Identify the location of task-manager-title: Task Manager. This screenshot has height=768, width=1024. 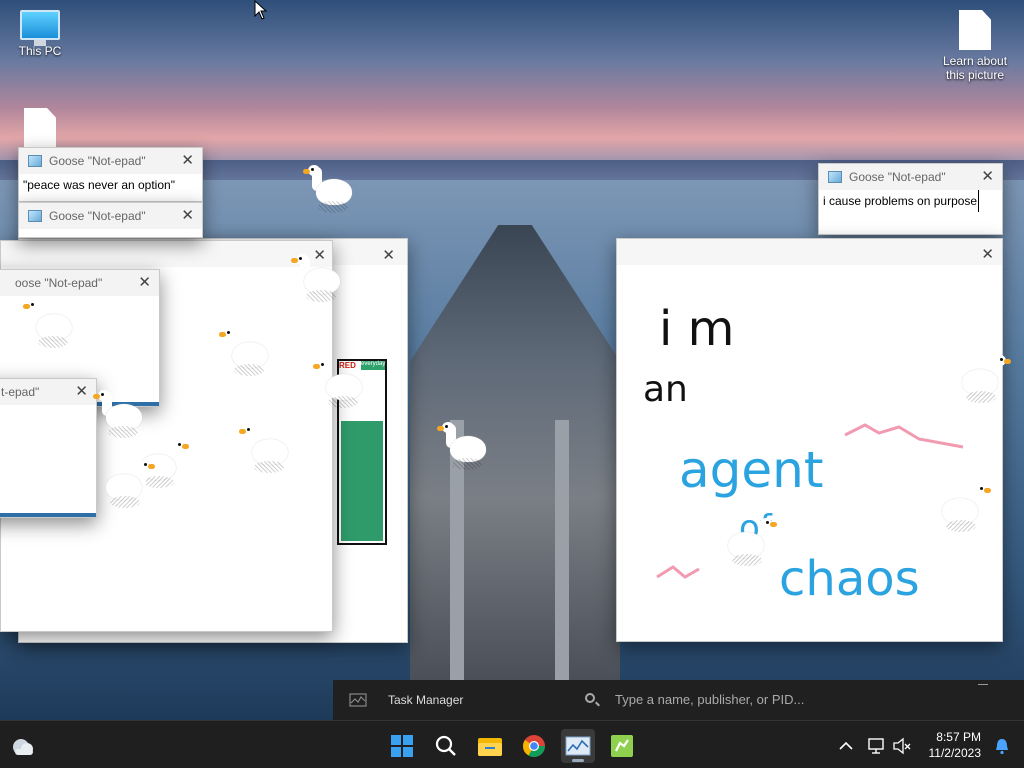
(426, 700).